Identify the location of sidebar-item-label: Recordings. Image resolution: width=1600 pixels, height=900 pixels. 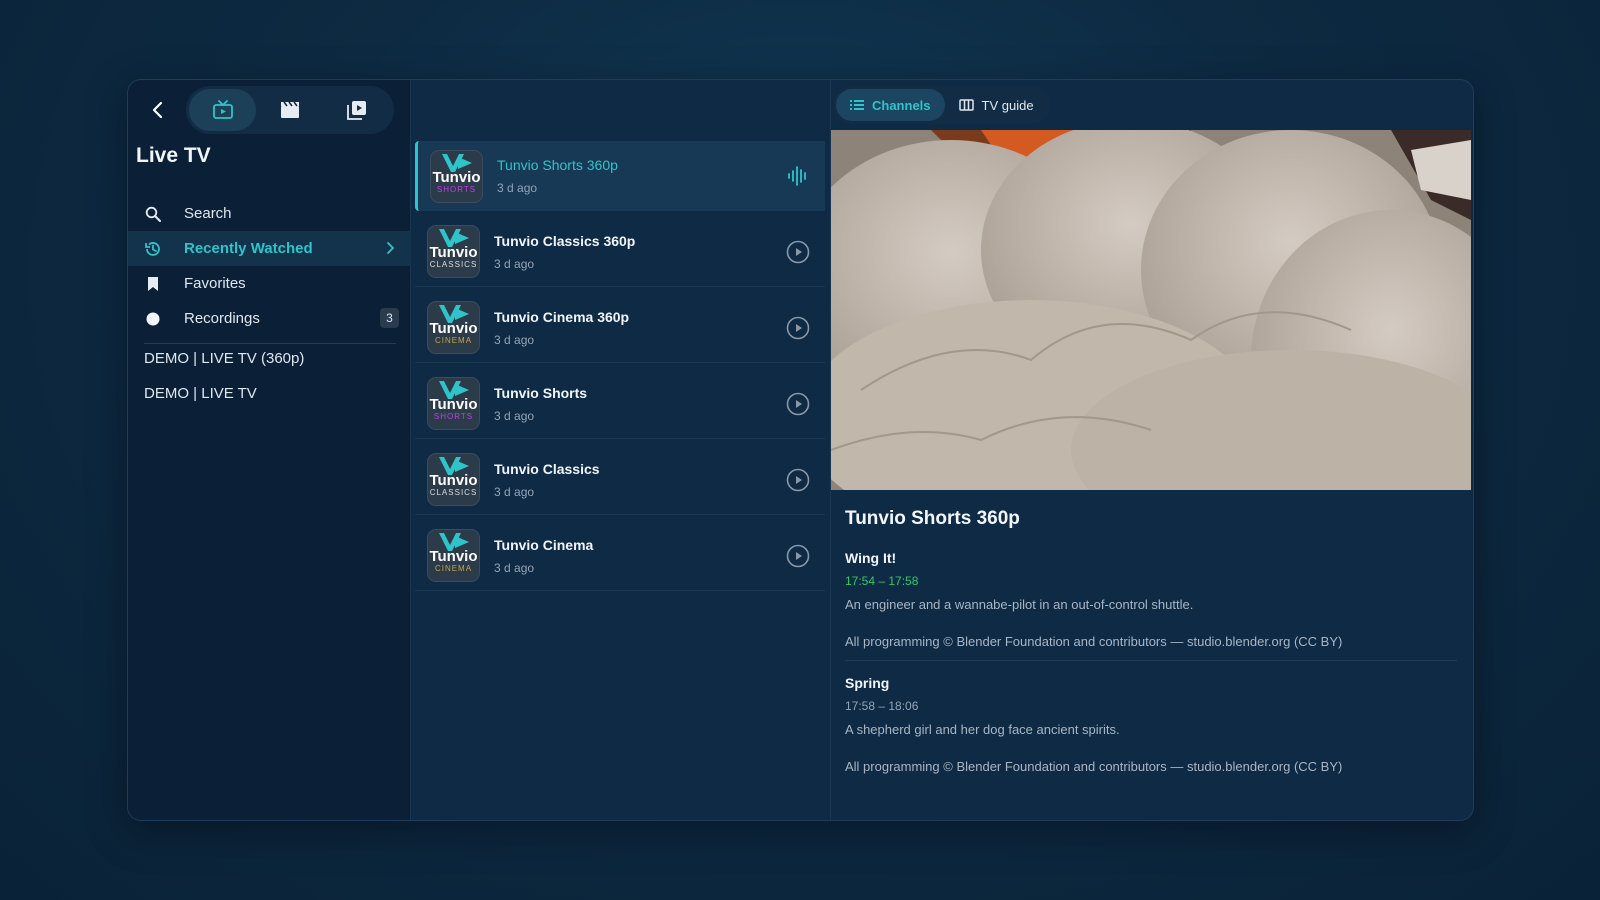
(222, 318).